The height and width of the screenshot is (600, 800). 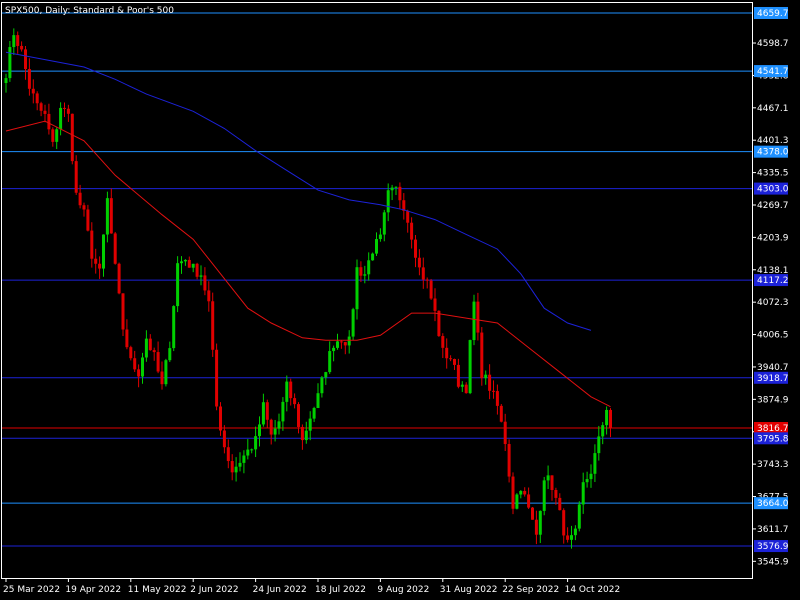 I want to click on x-tick-label: 25 Mar 2022, so click(x=31, y=590).